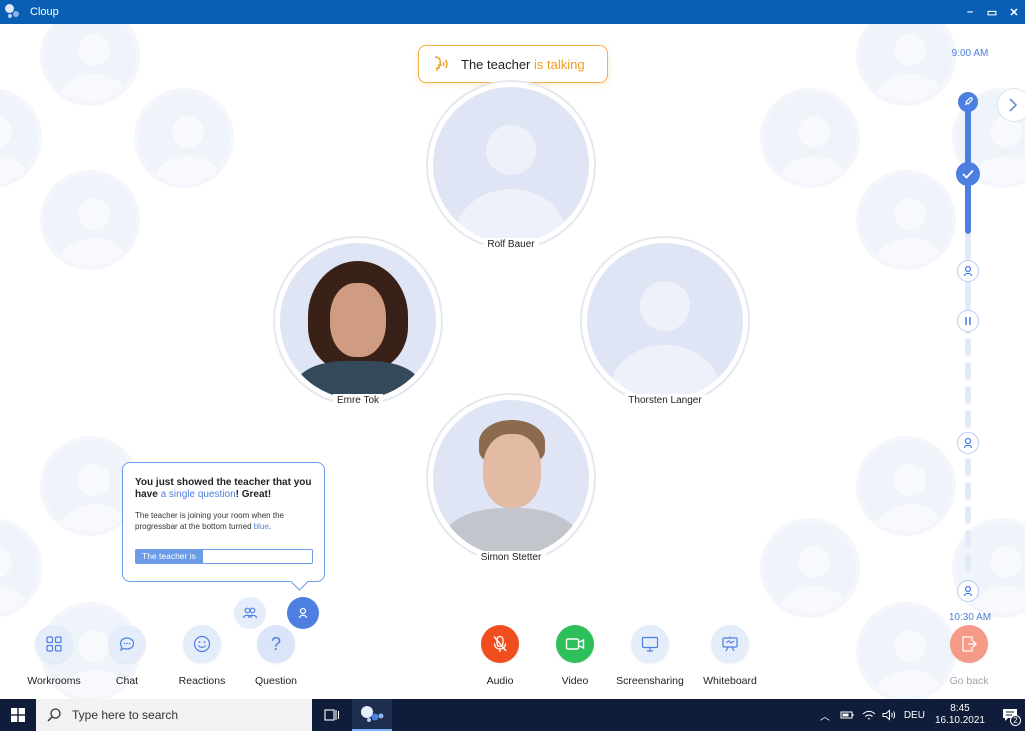 The image size is (1025, 731). What do you see at coordinates (969, 681) in the screenshot?
I see `go-back-label: Go back` at bounding box center [969, 681].